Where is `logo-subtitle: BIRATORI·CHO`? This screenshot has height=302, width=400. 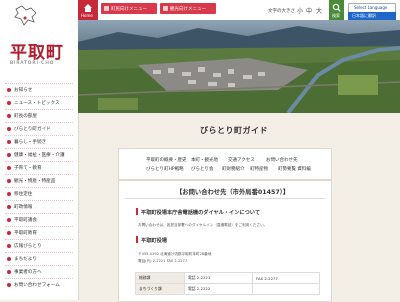
logo-subtitle: BIRATORI·CHO is located at coordinates (32, 63).